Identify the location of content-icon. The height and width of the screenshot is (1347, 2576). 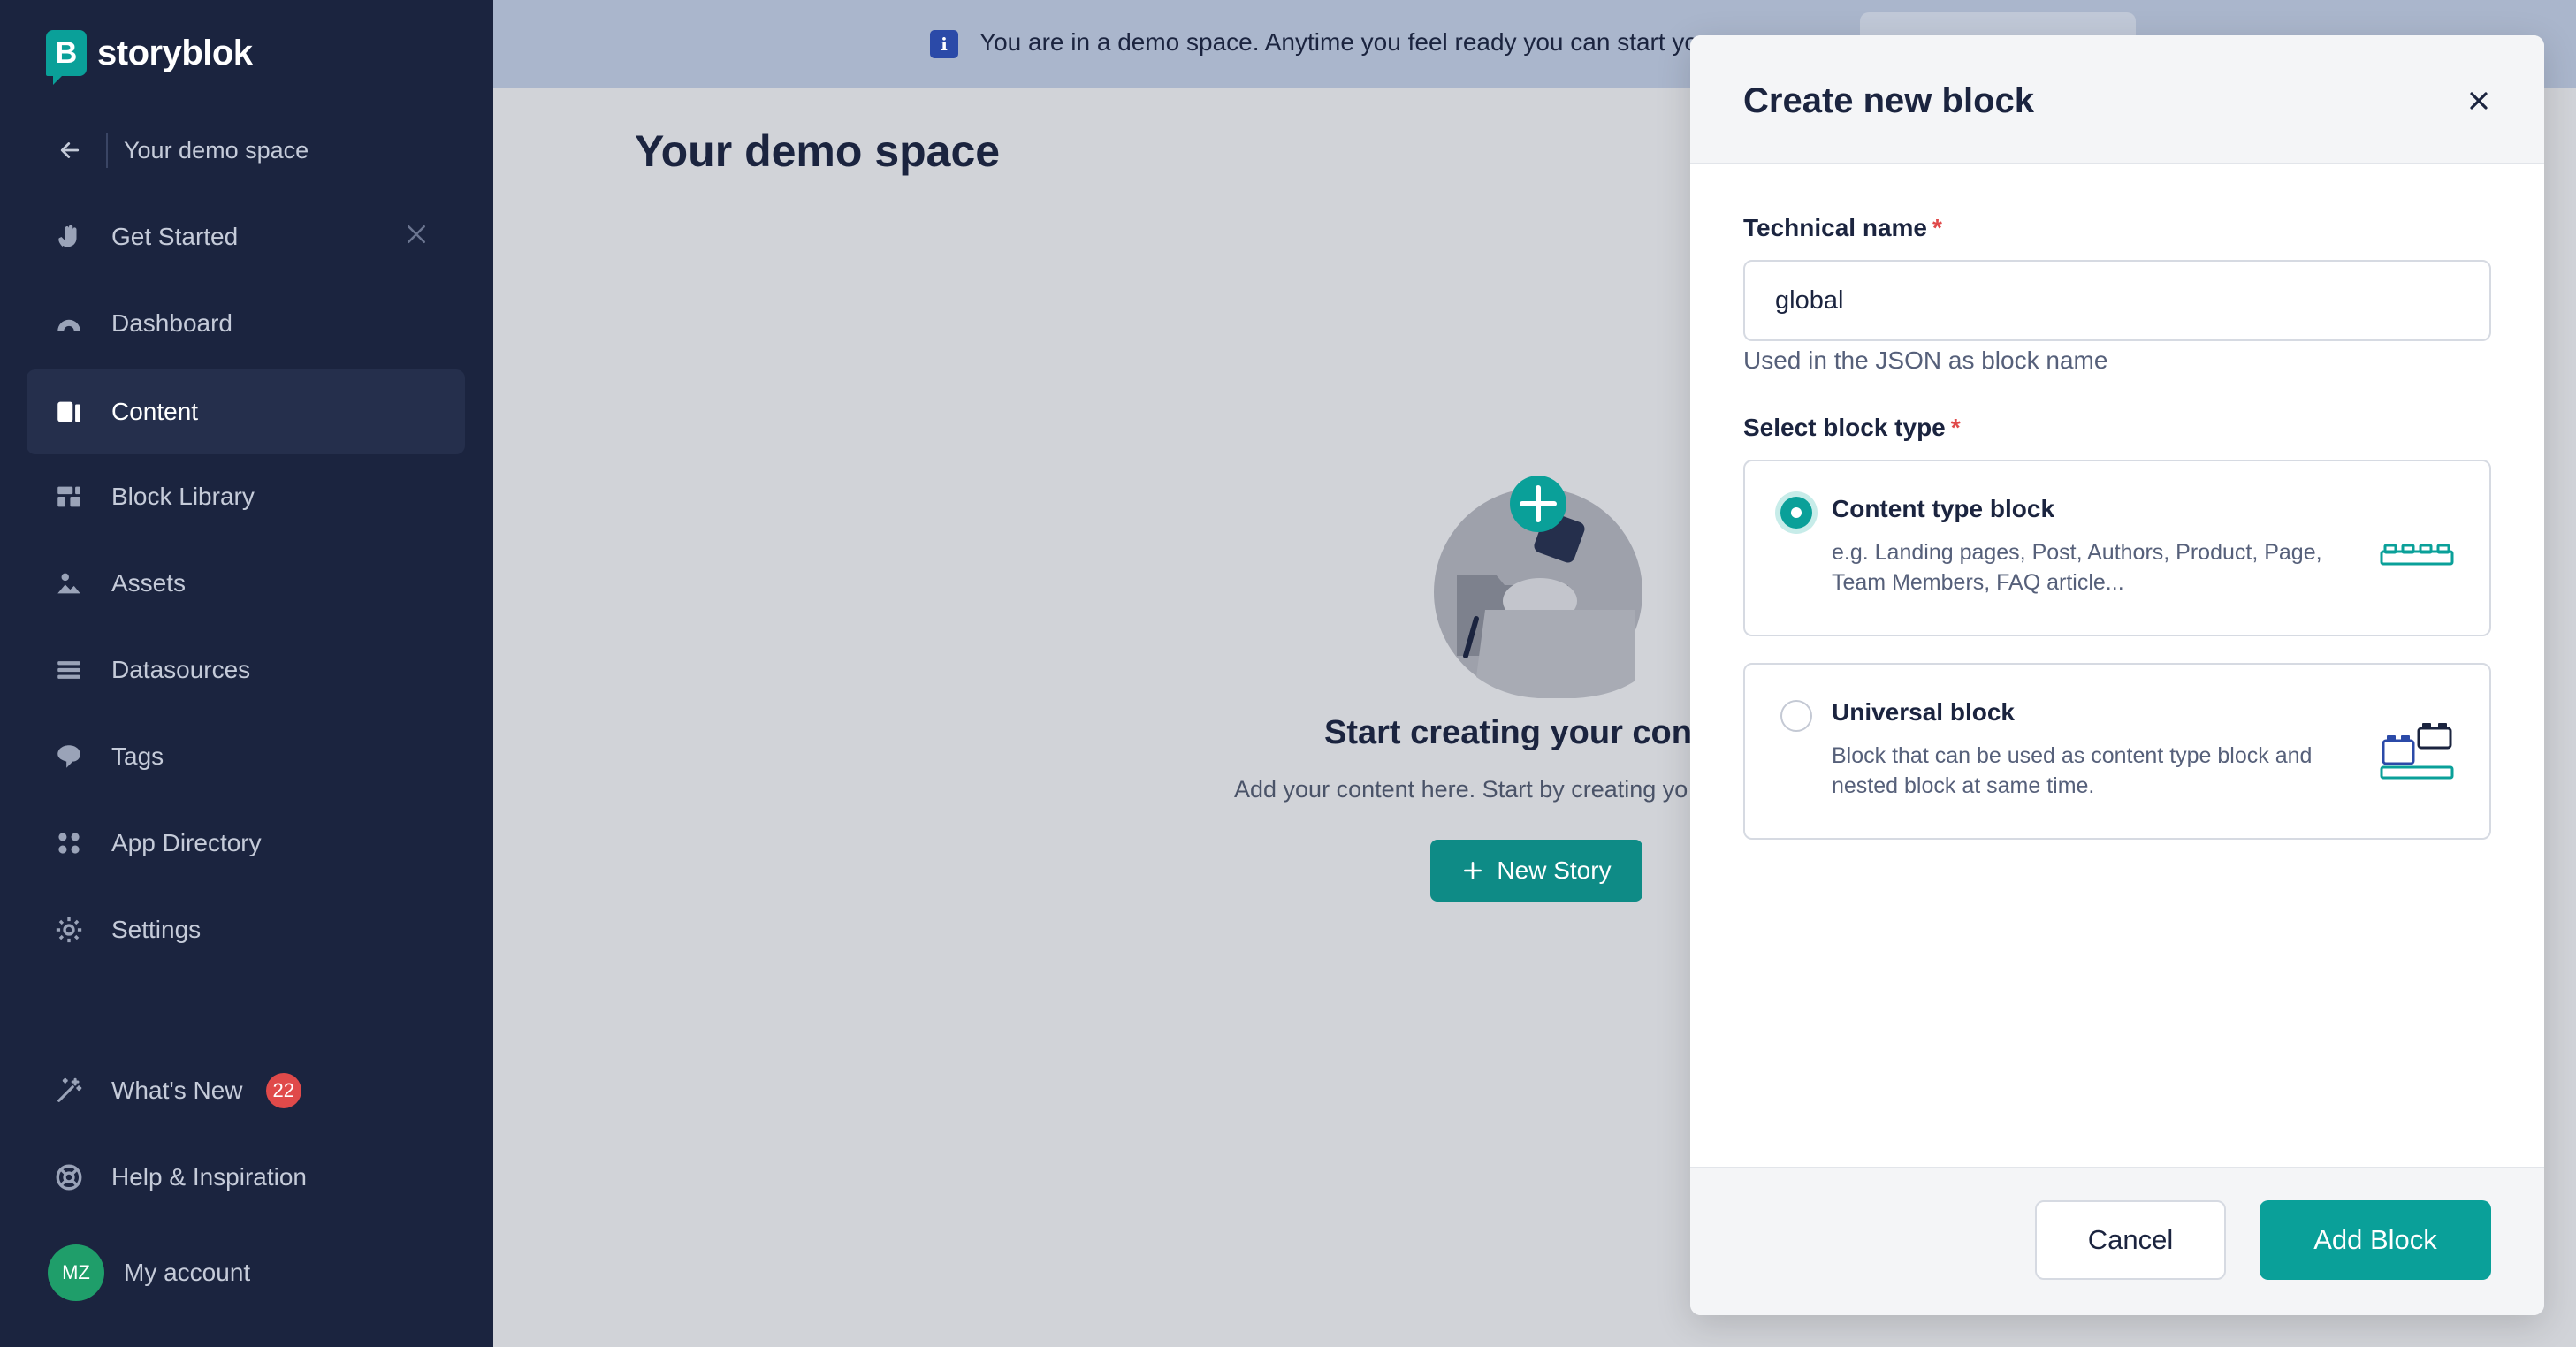
(69, 412).